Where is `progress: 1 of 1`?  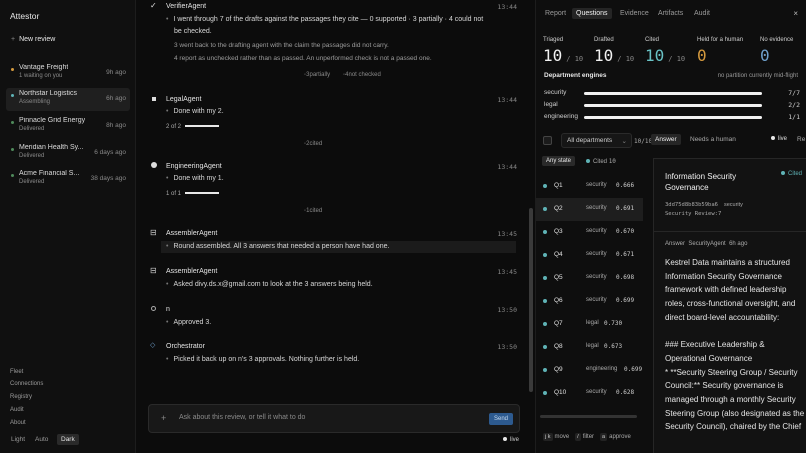 progress: 1 of 1 is located at coordinates (193, 194).